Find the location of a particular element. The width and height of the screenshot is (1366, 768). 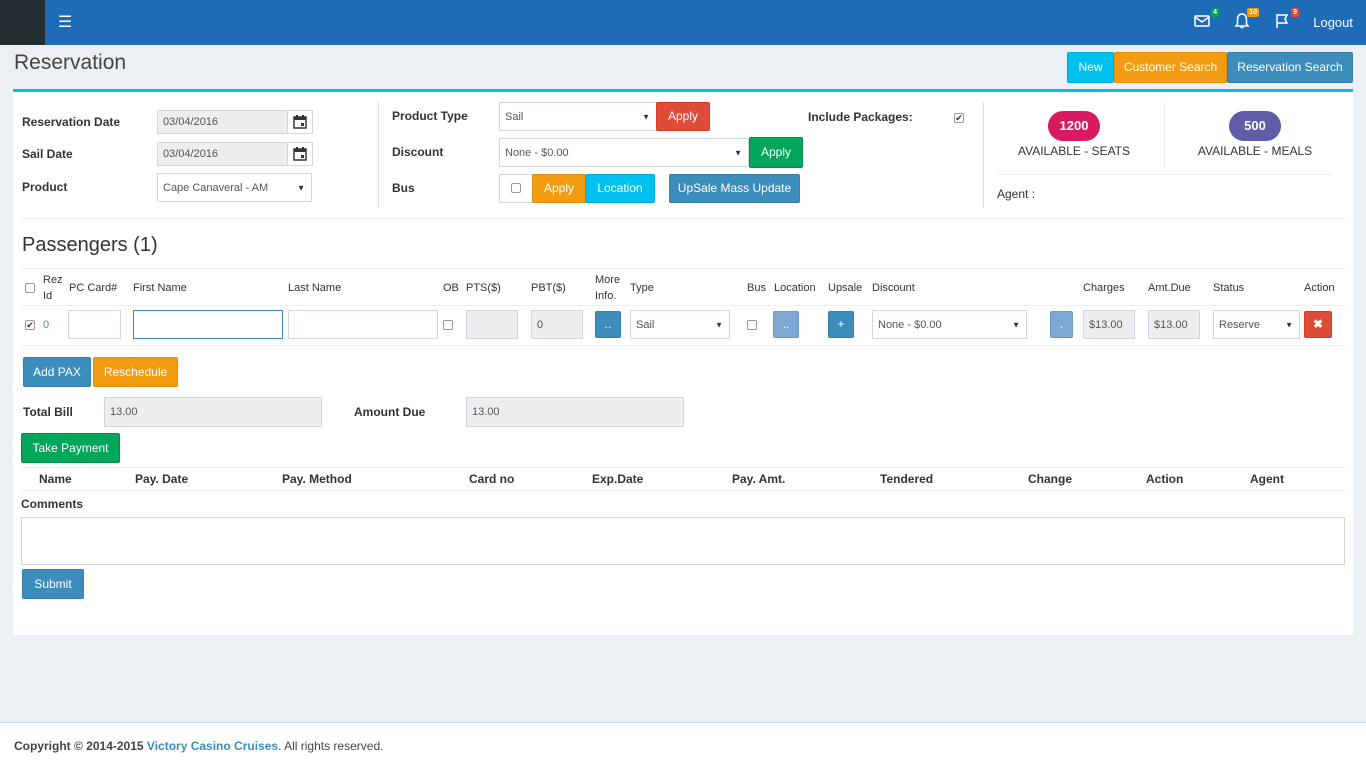

total-bill-input: 13.00 is located at coordinates (213, 412).